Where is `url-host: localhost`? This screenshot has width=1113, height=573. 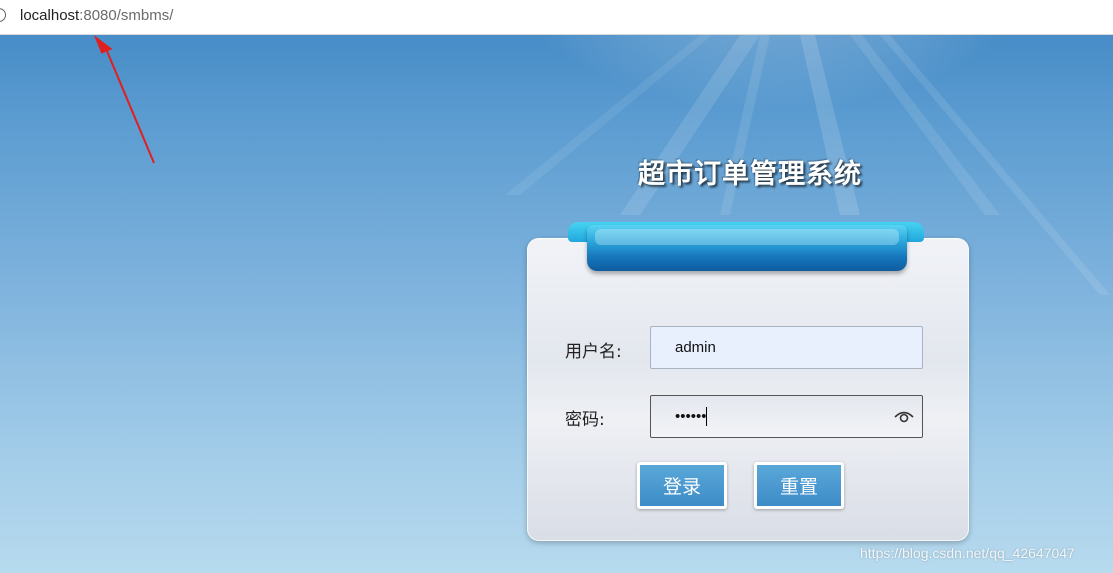 url-host: localhost is located at coordinates (50, 15).